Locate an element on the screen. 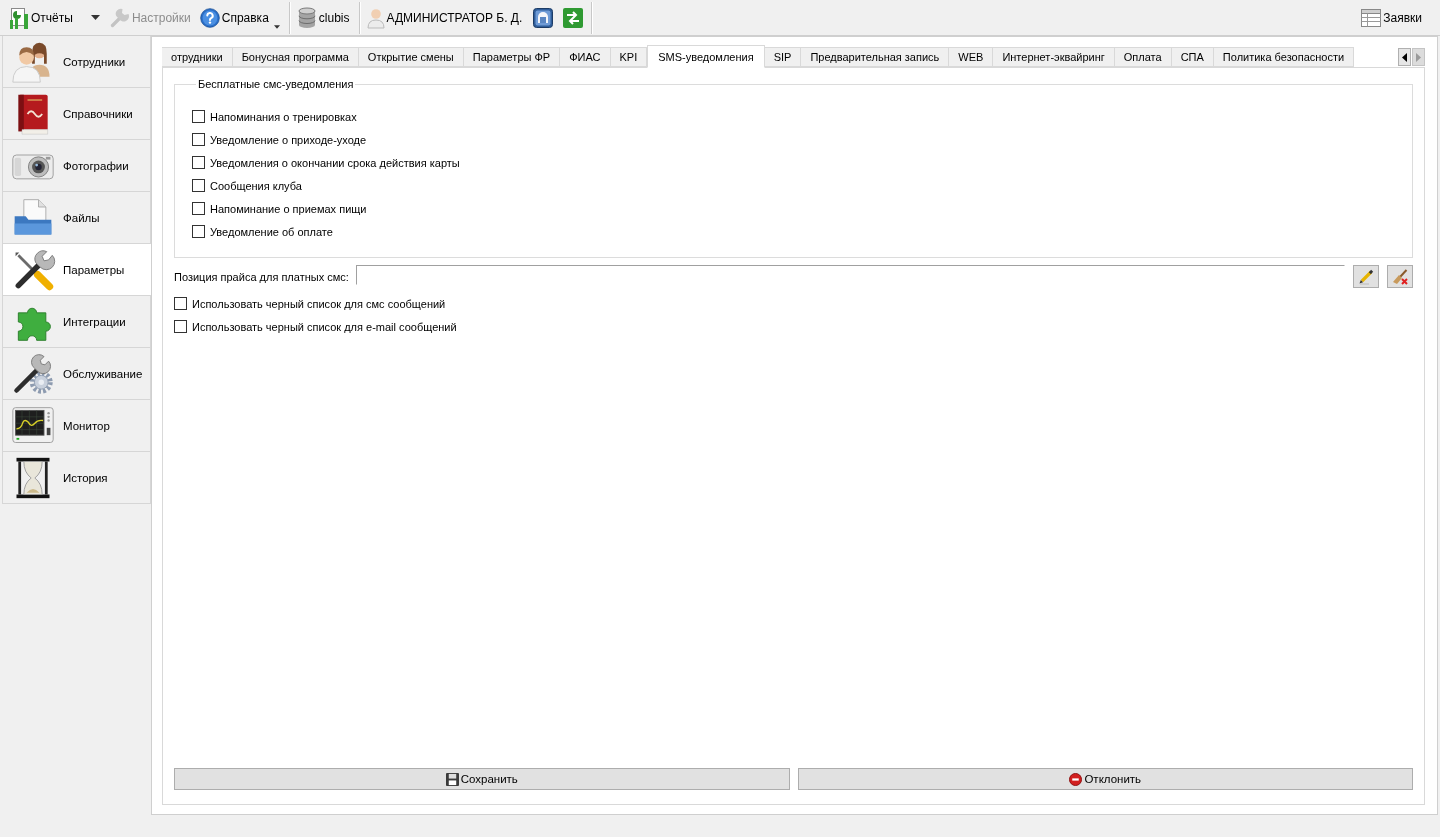  toolbar-button: АДМИНИСТРАТОР Б. Д. is located at coordinates (444, 17).